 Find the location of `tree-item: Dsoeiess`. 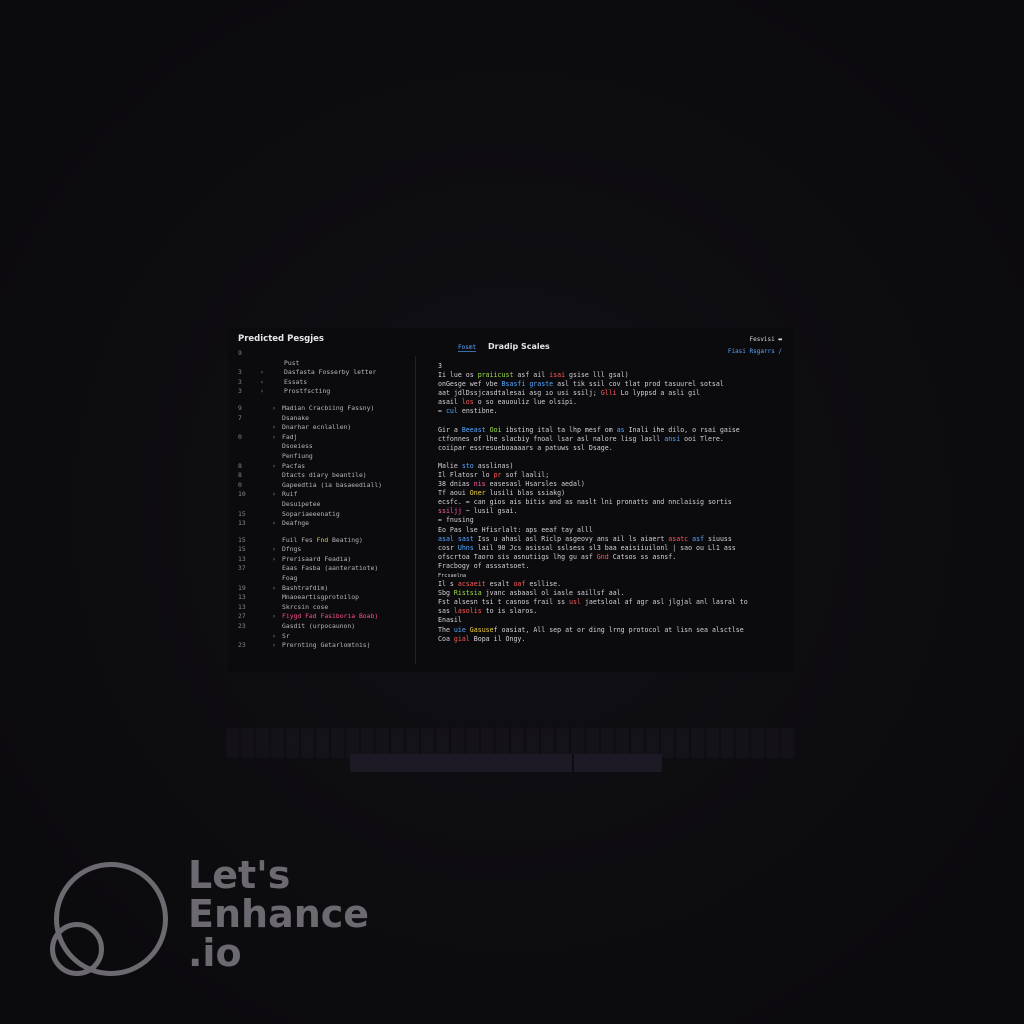

tree-item: Dsoeiess is located at coordinates (327, 447).